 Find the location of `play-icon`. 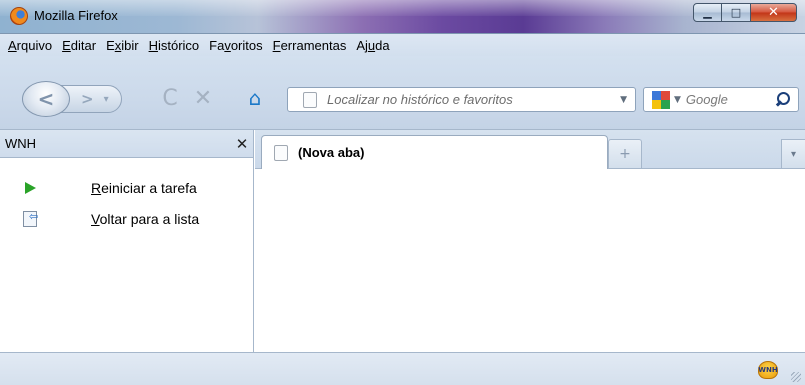

play-icon is located at coordinates (30, 187).